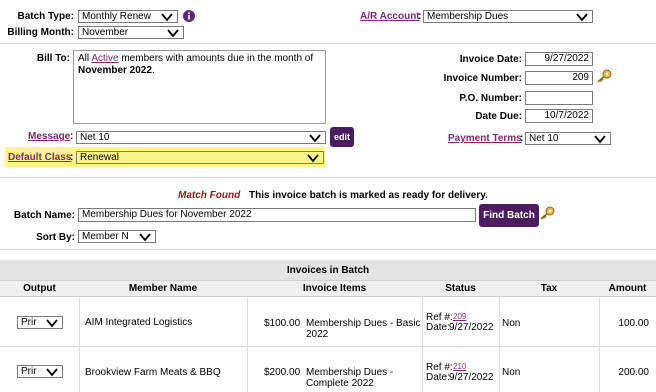 The image size is (656, 392). I want to click on ar-account-select: Membership Dues, so click(508, 16).